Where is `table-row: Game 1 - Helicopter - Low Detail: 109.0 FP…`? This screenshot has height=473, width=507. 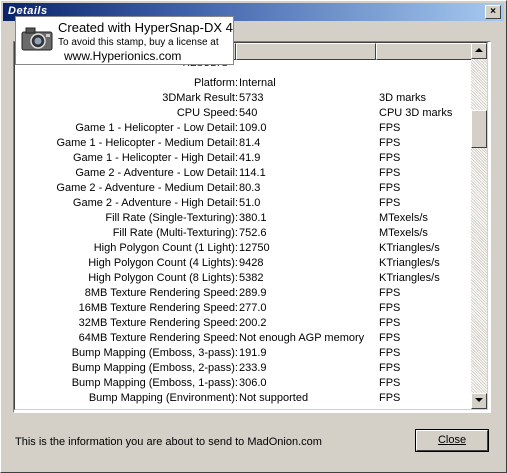 table-row: Game 1 - Helicopter - Low Detail: 109.0 FP… is located at coordinates (244, 128).